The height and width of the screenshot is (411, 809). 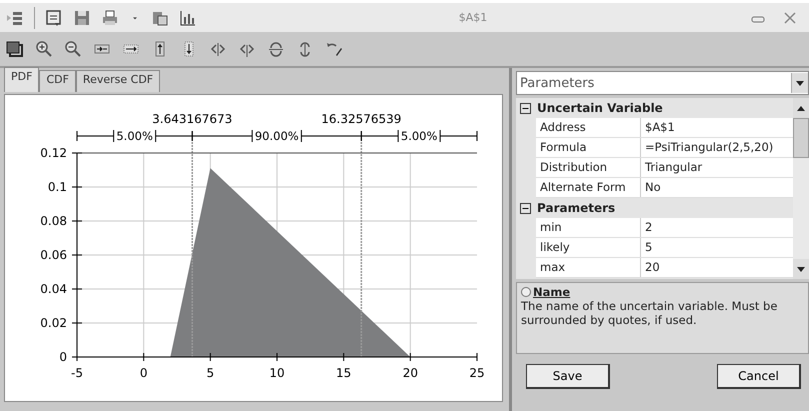 I want to click on property-name: Address, so click(x=588, y=127).